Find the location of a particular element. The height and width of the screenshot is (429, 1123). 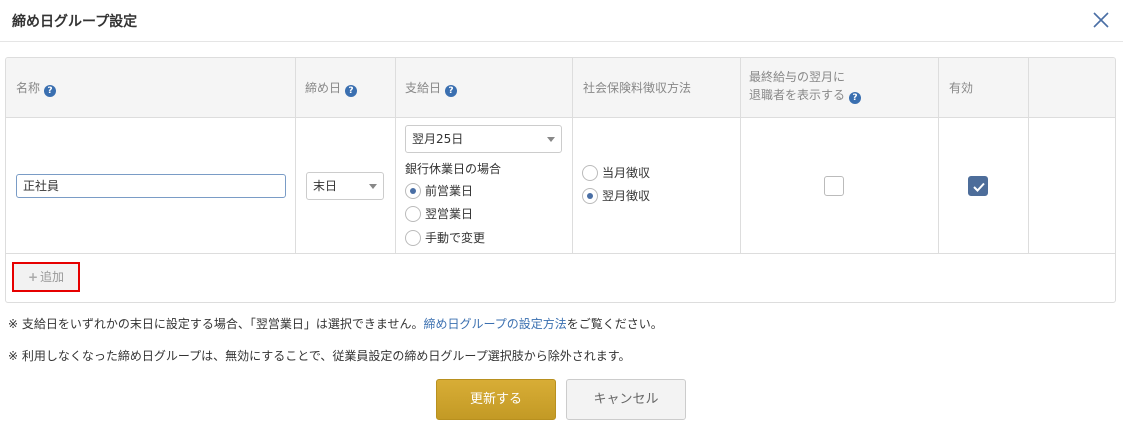

pay-day-value: 翌月25日 is located at coordinates (438, 139).